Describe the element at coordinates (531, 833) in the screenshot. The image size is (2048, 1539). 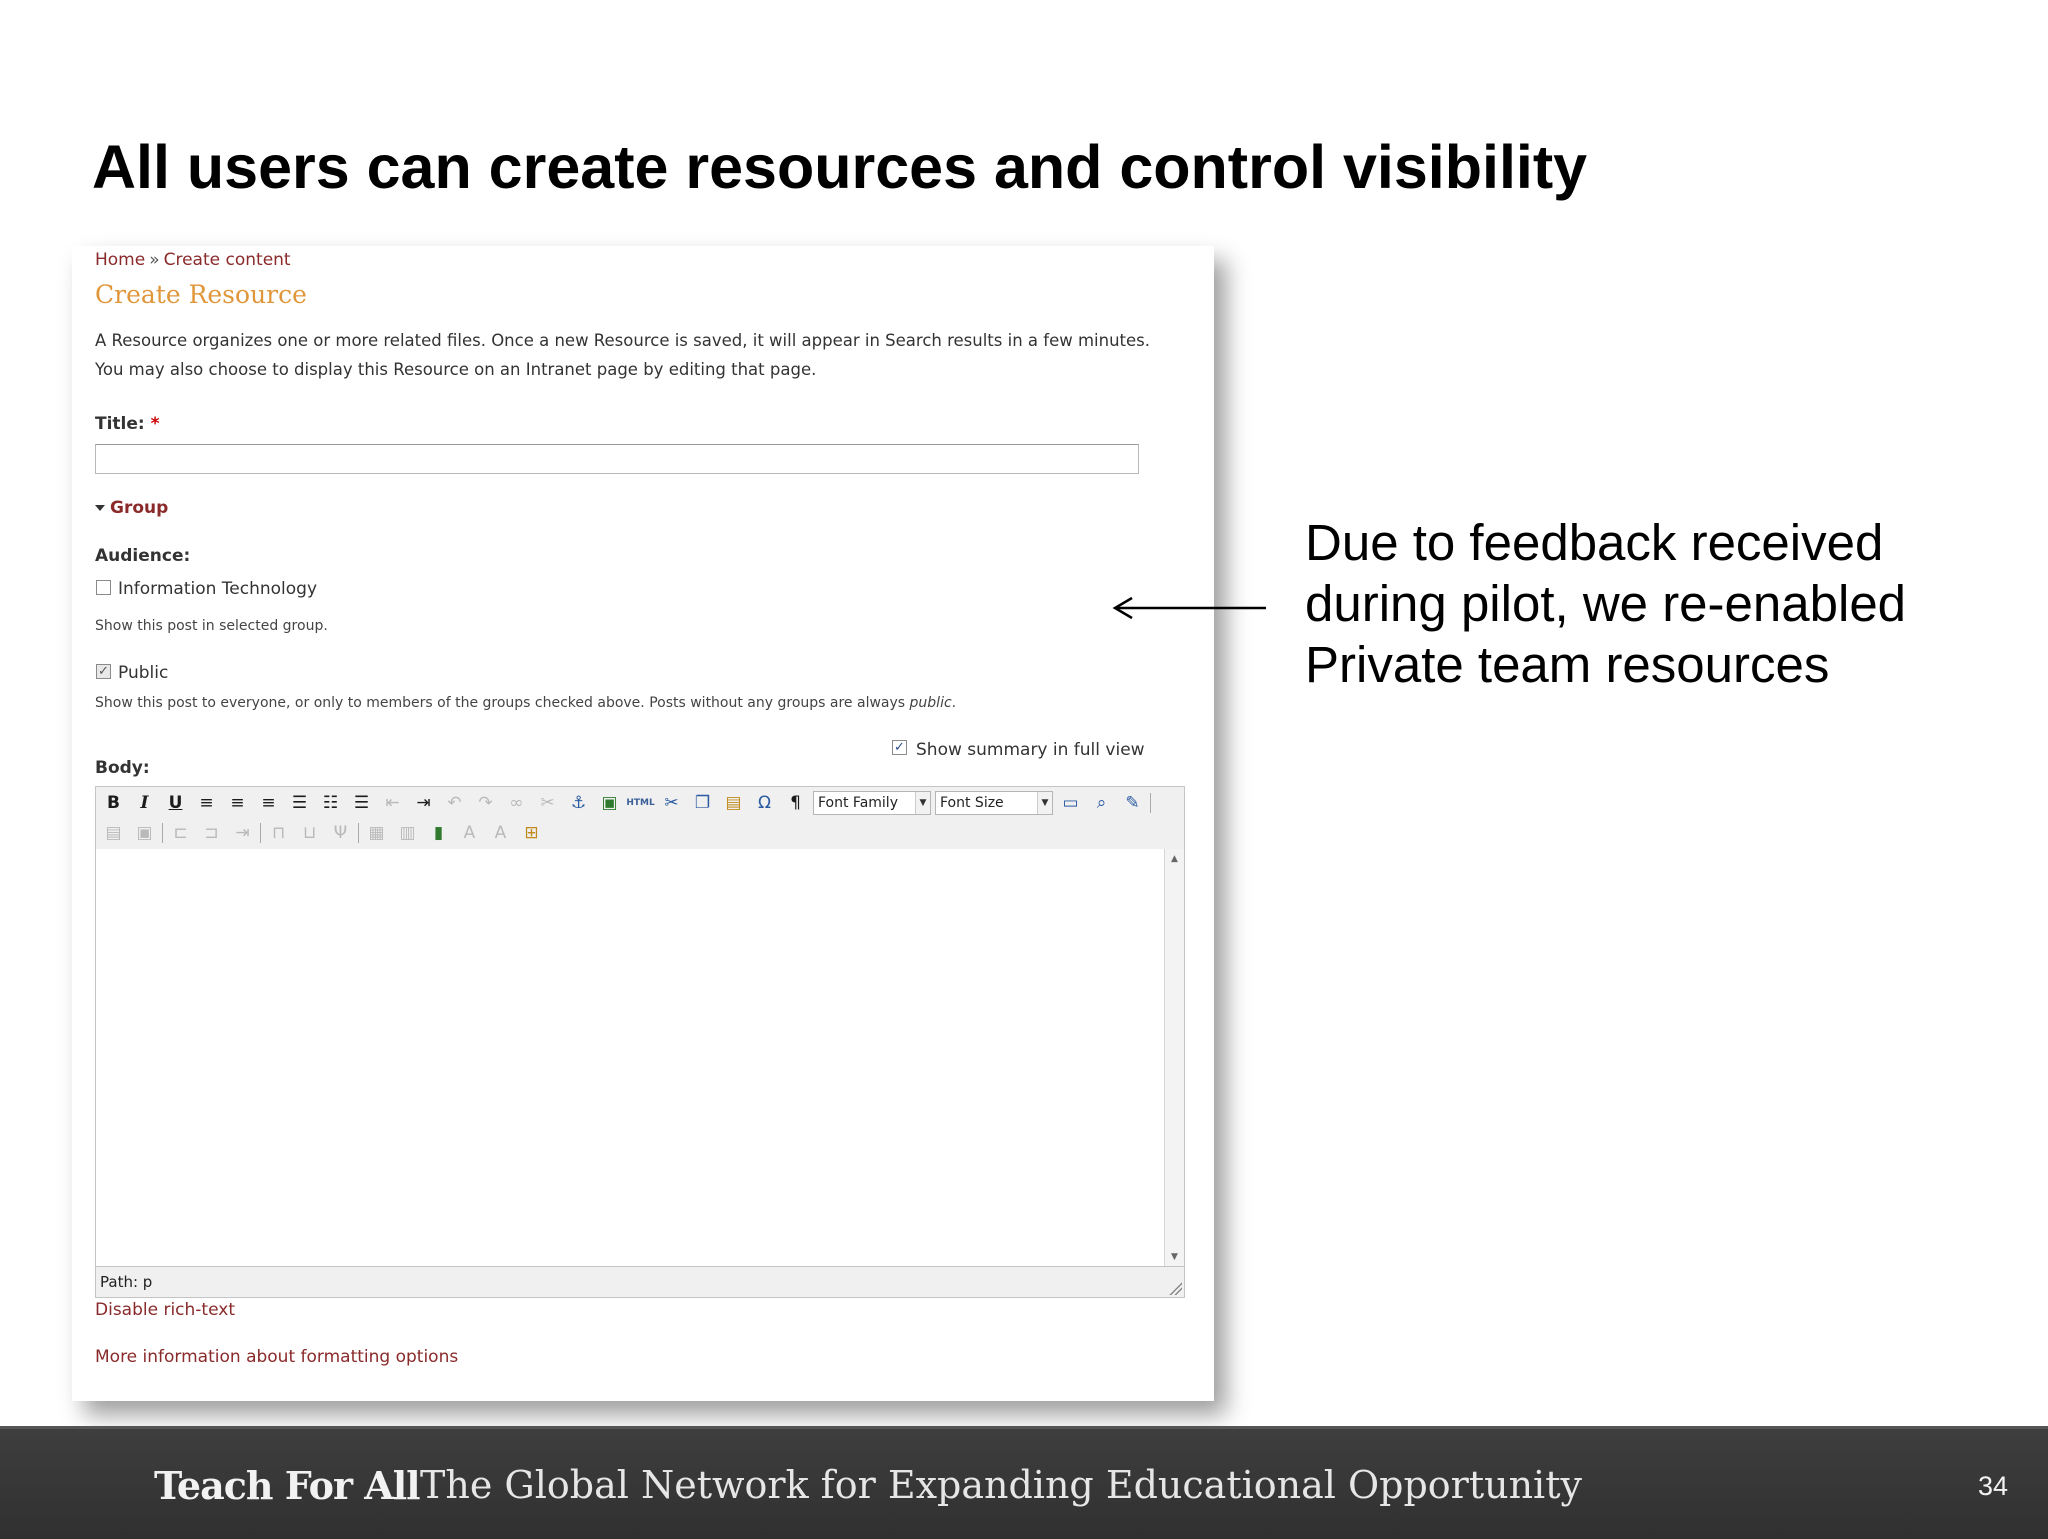
I see `insert-template-icon: ⊞` at that location.